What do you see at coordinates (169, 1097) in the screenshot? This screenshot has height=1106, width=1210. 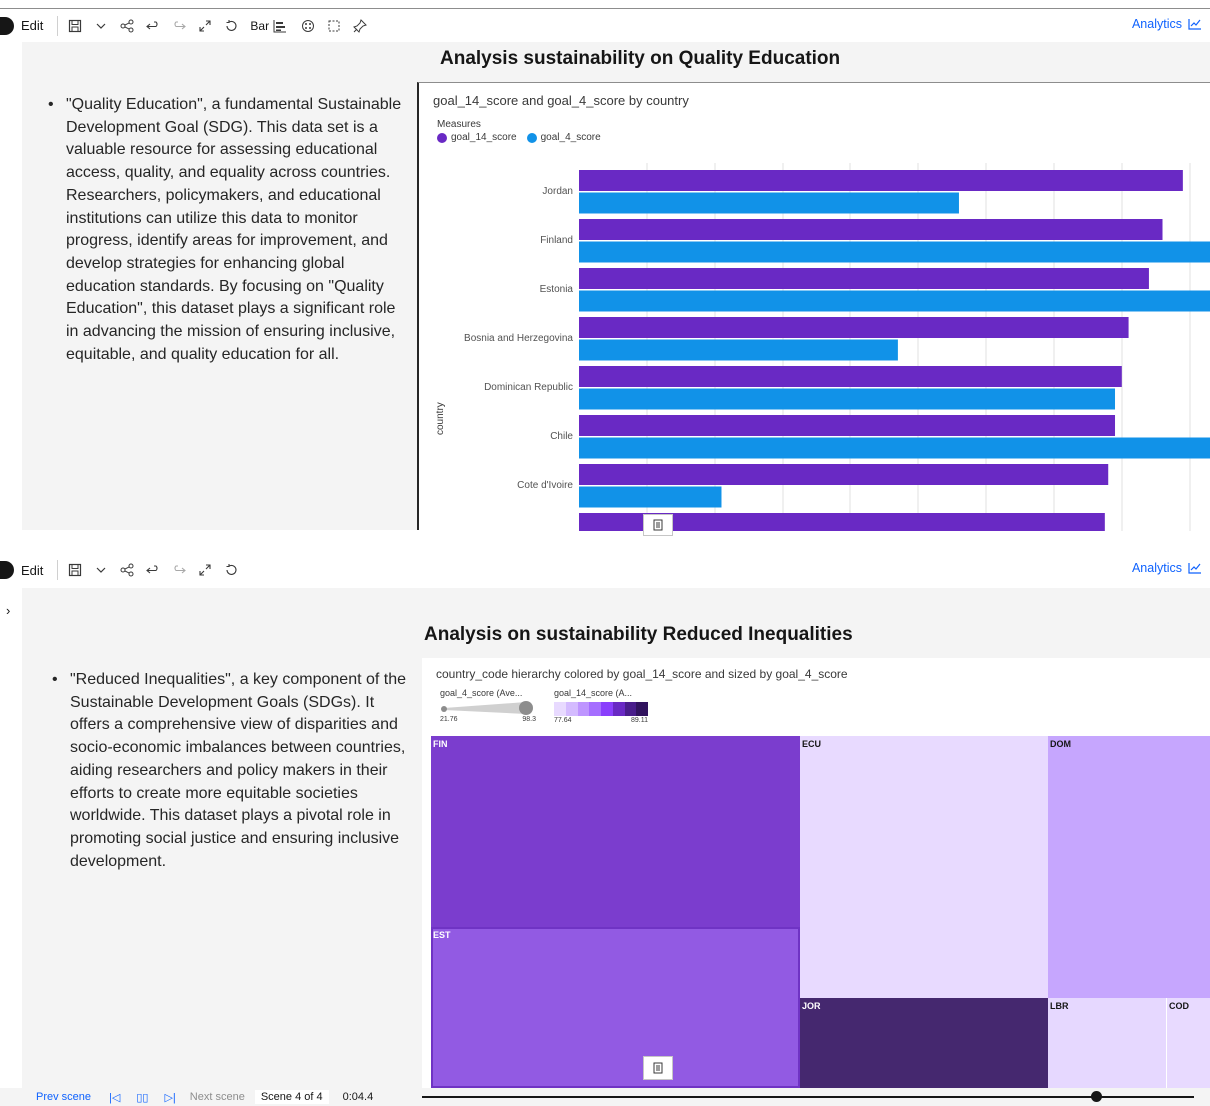 I see `skip-forward-icon: ▷|` at bounding box center [169, 1097].